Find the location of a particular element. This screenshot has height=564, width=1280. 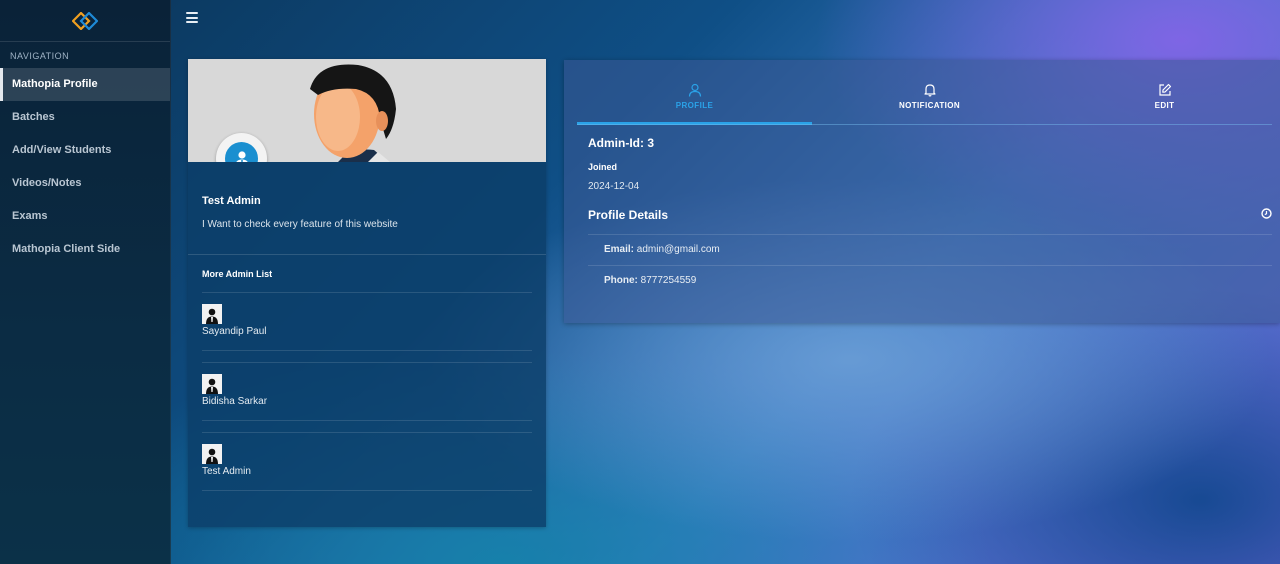

edit-icon is located at coordinates (1164, 89).